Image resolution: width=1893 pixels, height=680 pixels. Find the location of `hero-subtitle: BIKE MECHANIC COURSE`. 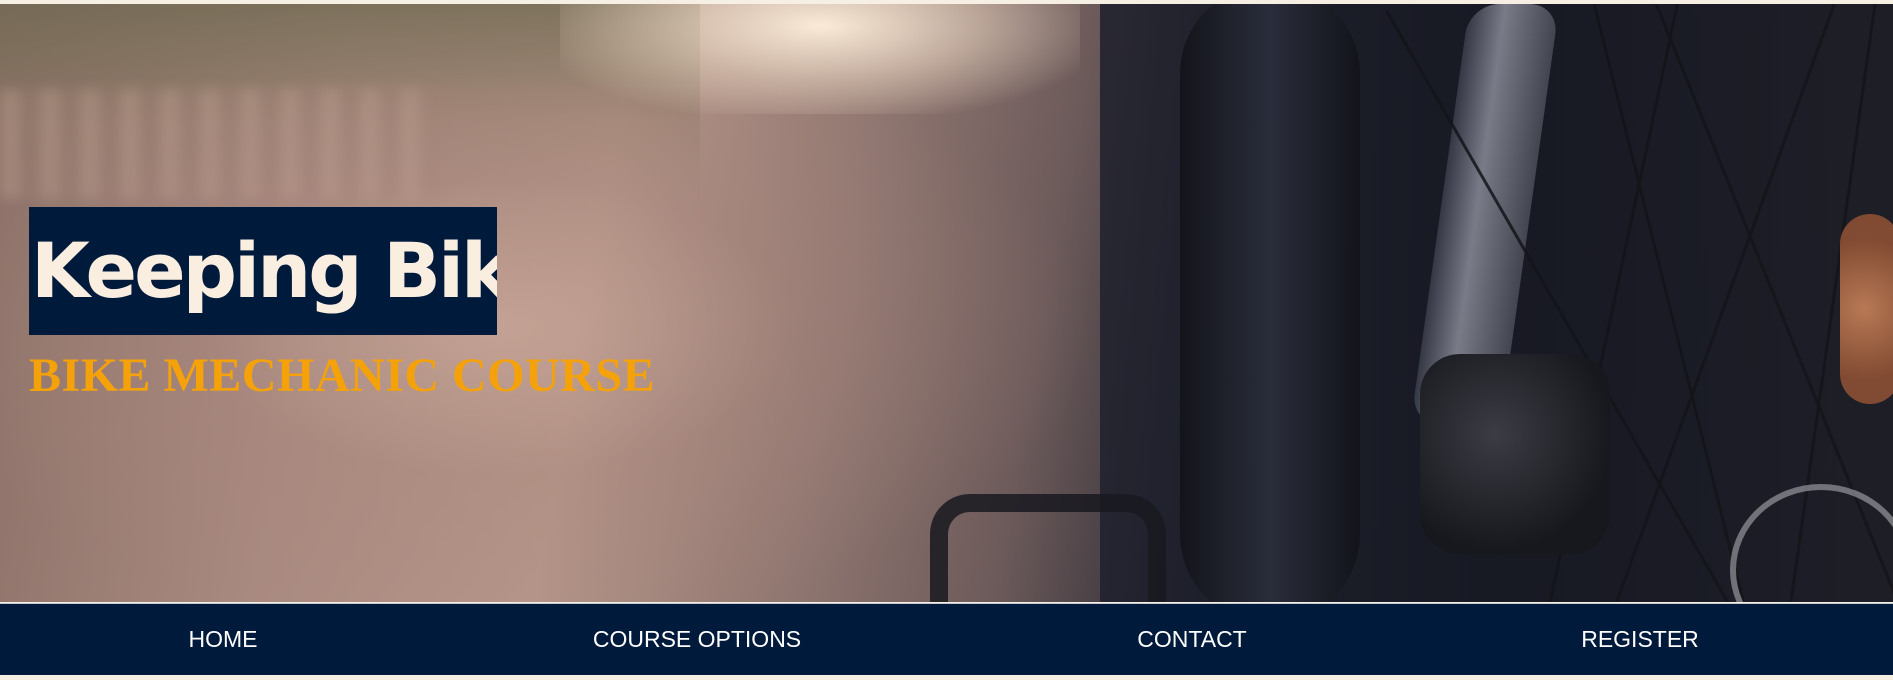

hero-subtitle: BIKE MECHANIC COURSE is located at coordinates (342, 375).